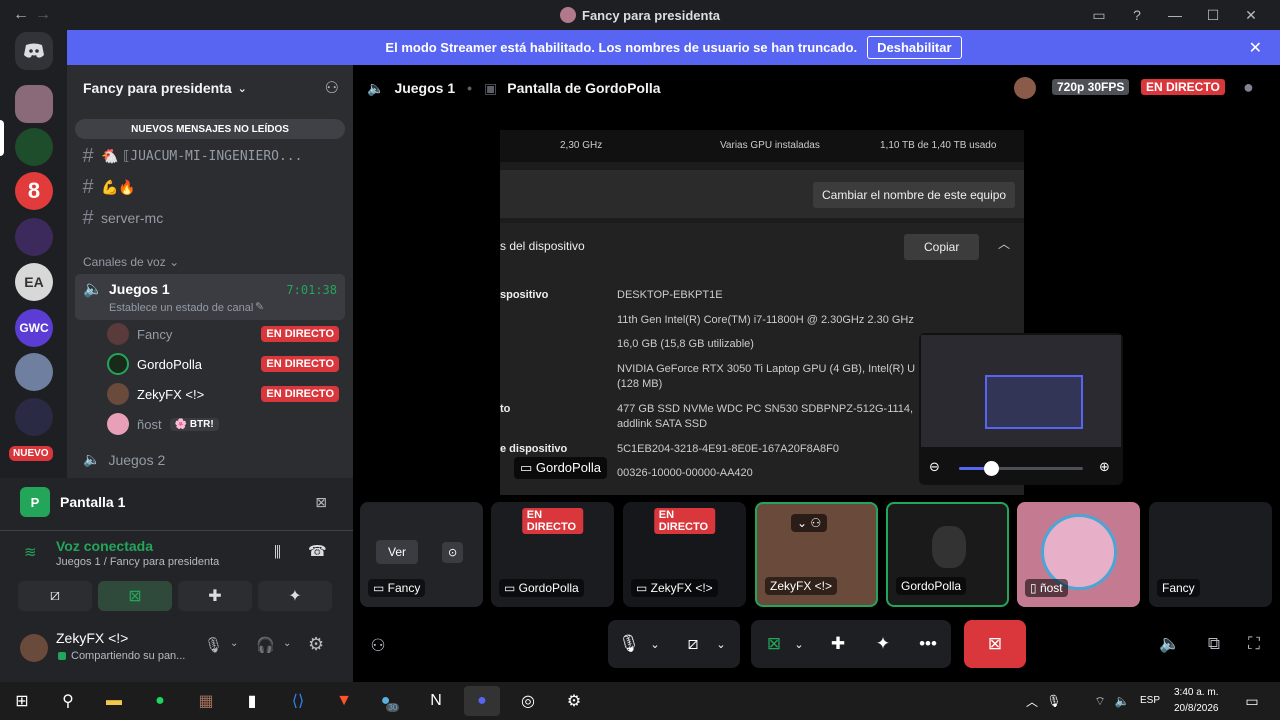  What do you see at coordinates (1078, 554) in the screenshot?
I see `participant-tile: ▯ ñost` at bounding box center [1078, 554].